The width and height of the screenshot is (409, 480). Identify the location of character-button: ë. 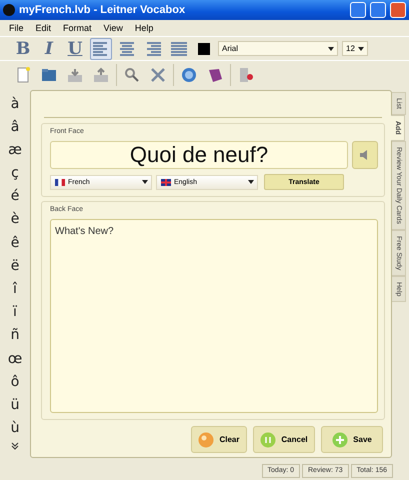
(15, 266).